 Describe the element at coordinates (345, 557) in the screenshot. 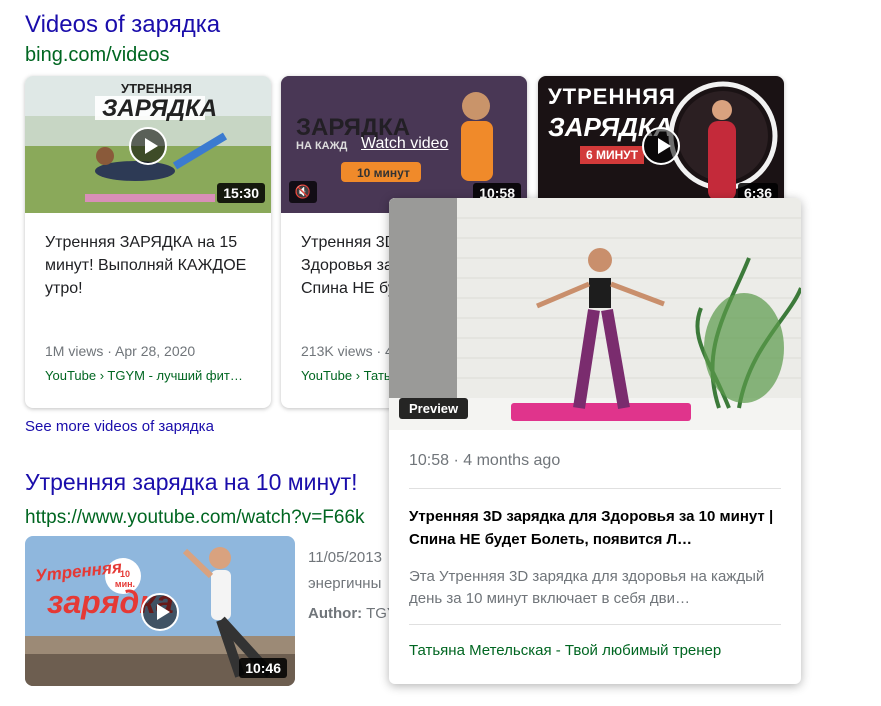

I see `result-date: 11/05/2013` at that location.